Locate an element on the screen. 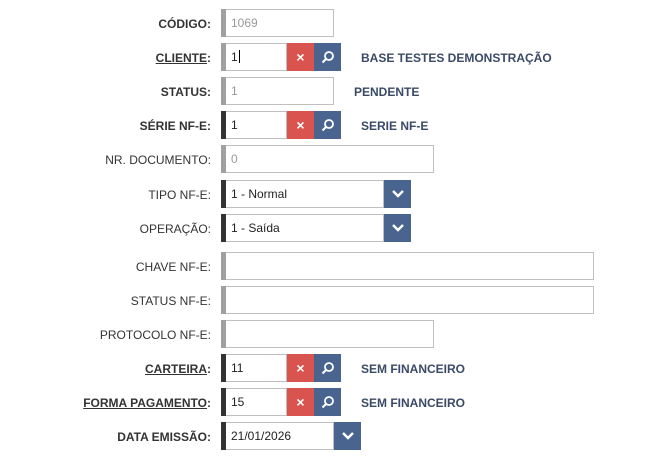 This screenshot has height=456, width=651. carteira-value: 11 is located at coordinates (237, 368).